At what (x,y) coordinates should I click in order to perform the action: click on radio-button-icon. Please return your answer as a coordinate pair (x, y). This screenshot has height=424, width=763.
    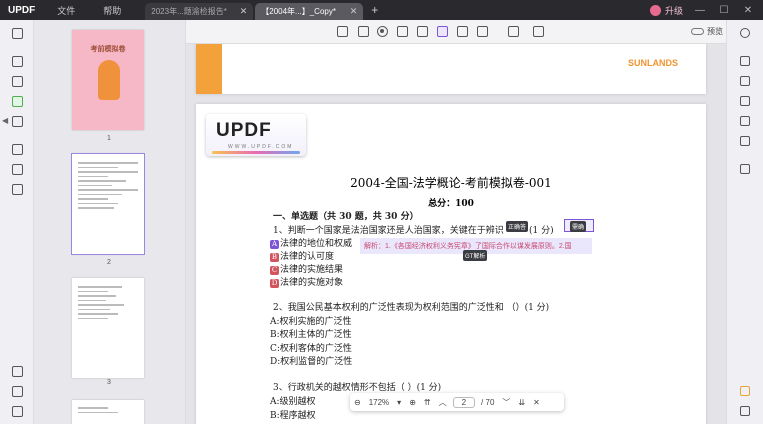
    Looking at the image, I should click on (382, 31).